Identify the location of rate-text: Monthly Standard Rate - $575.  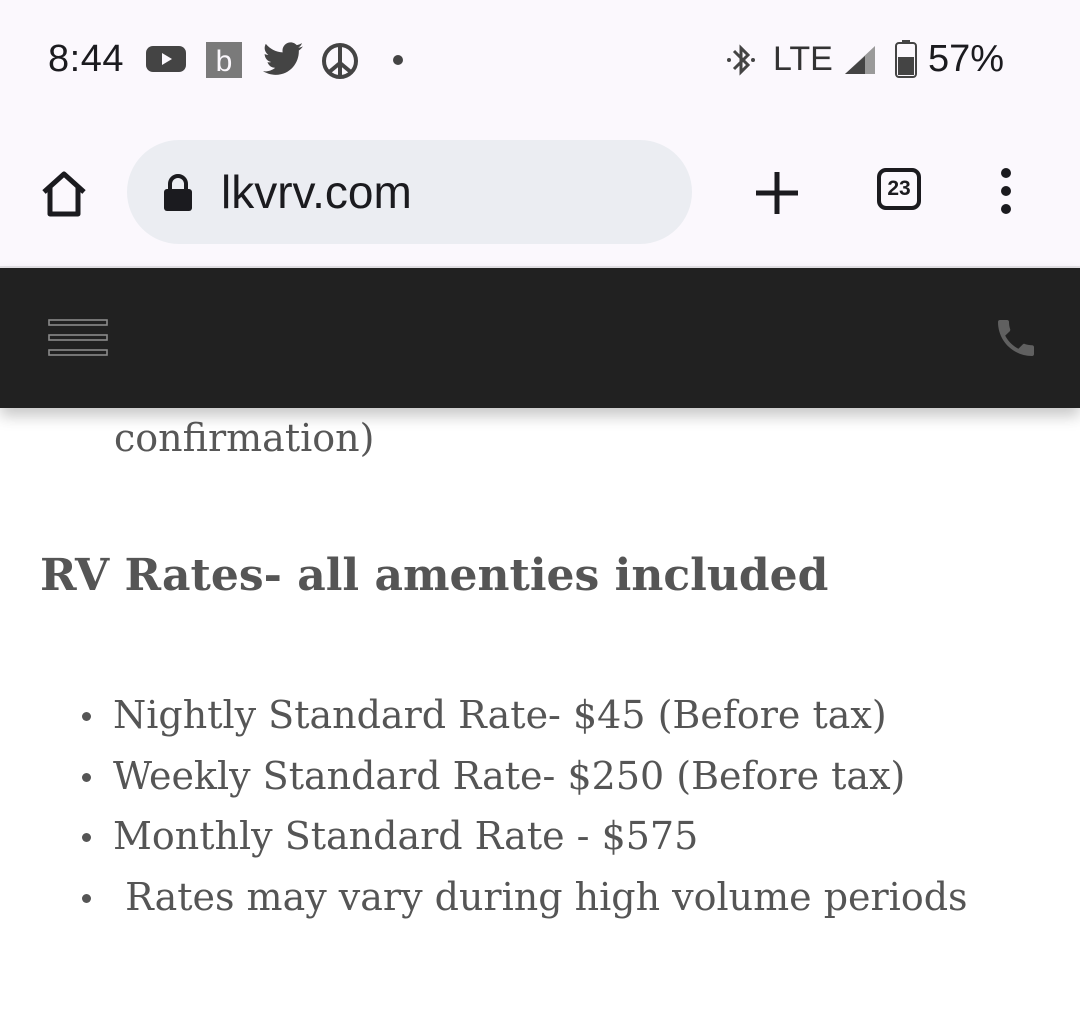
(406, 836).